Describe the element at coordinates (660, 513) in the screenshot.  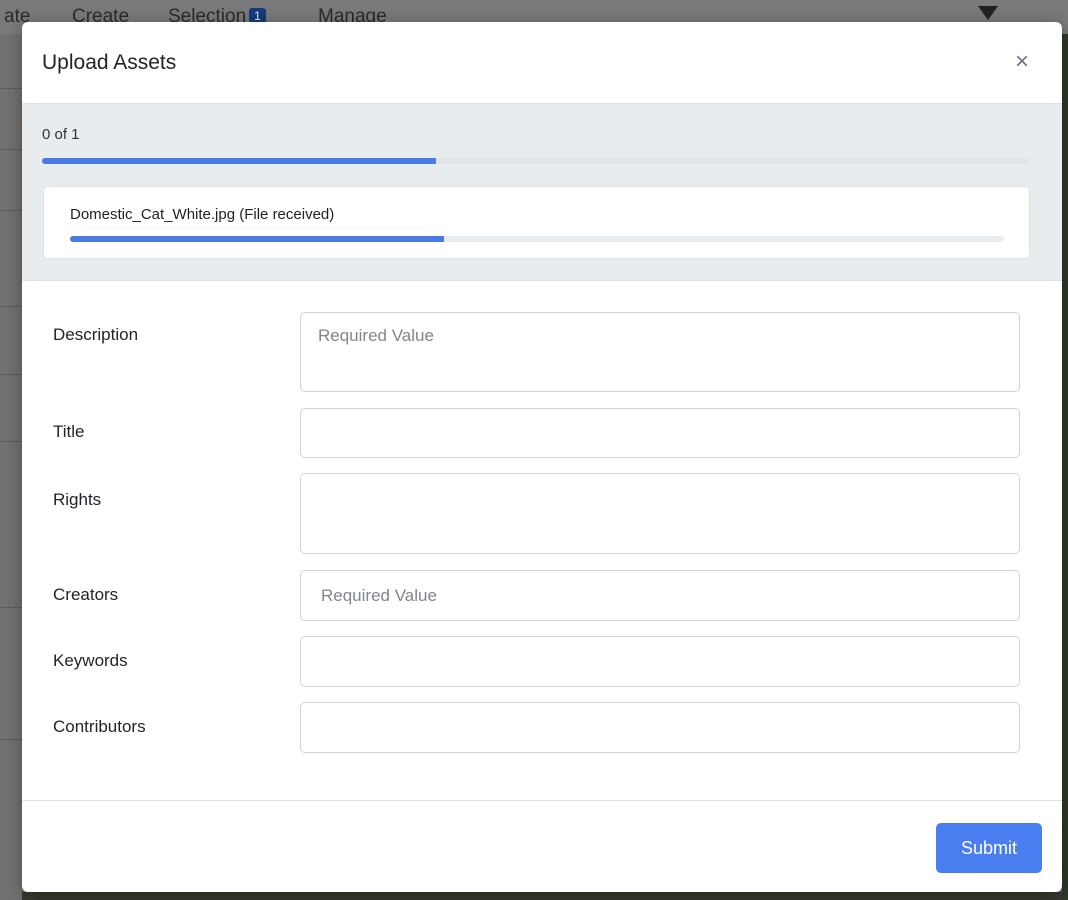
I see `rights-field` at that location.